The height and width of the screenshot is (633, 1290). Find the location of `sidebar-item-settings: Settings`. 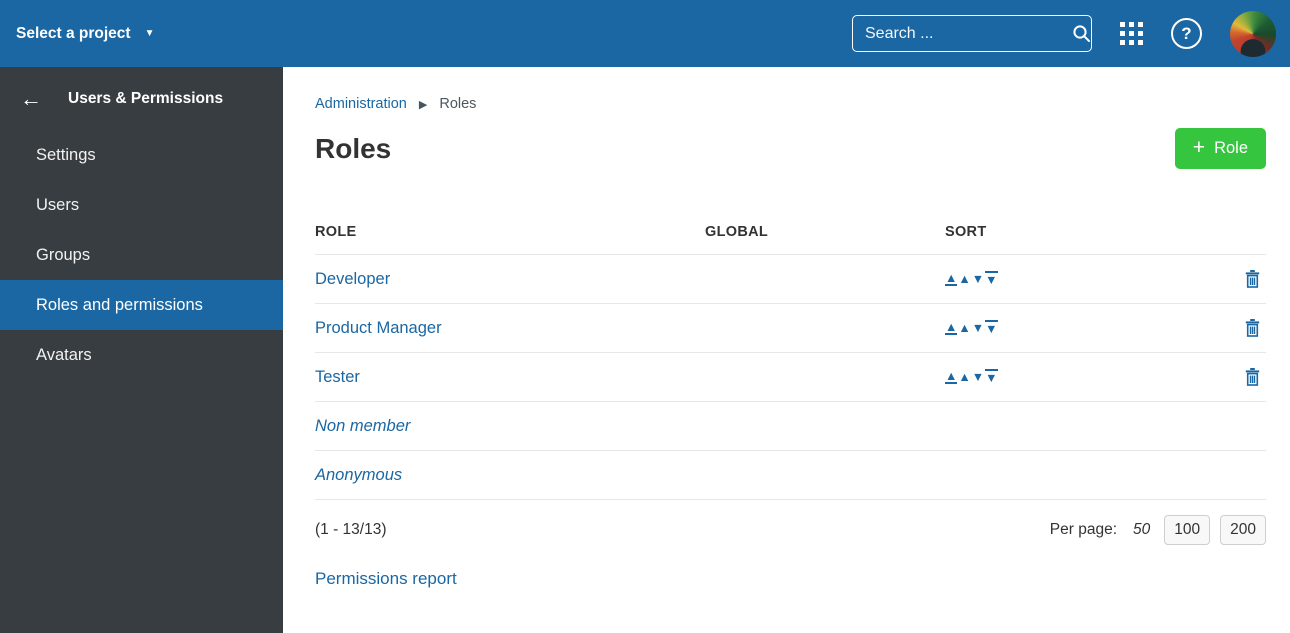

sidebar-item-settings: Settings is located at coordinates (141, 155).